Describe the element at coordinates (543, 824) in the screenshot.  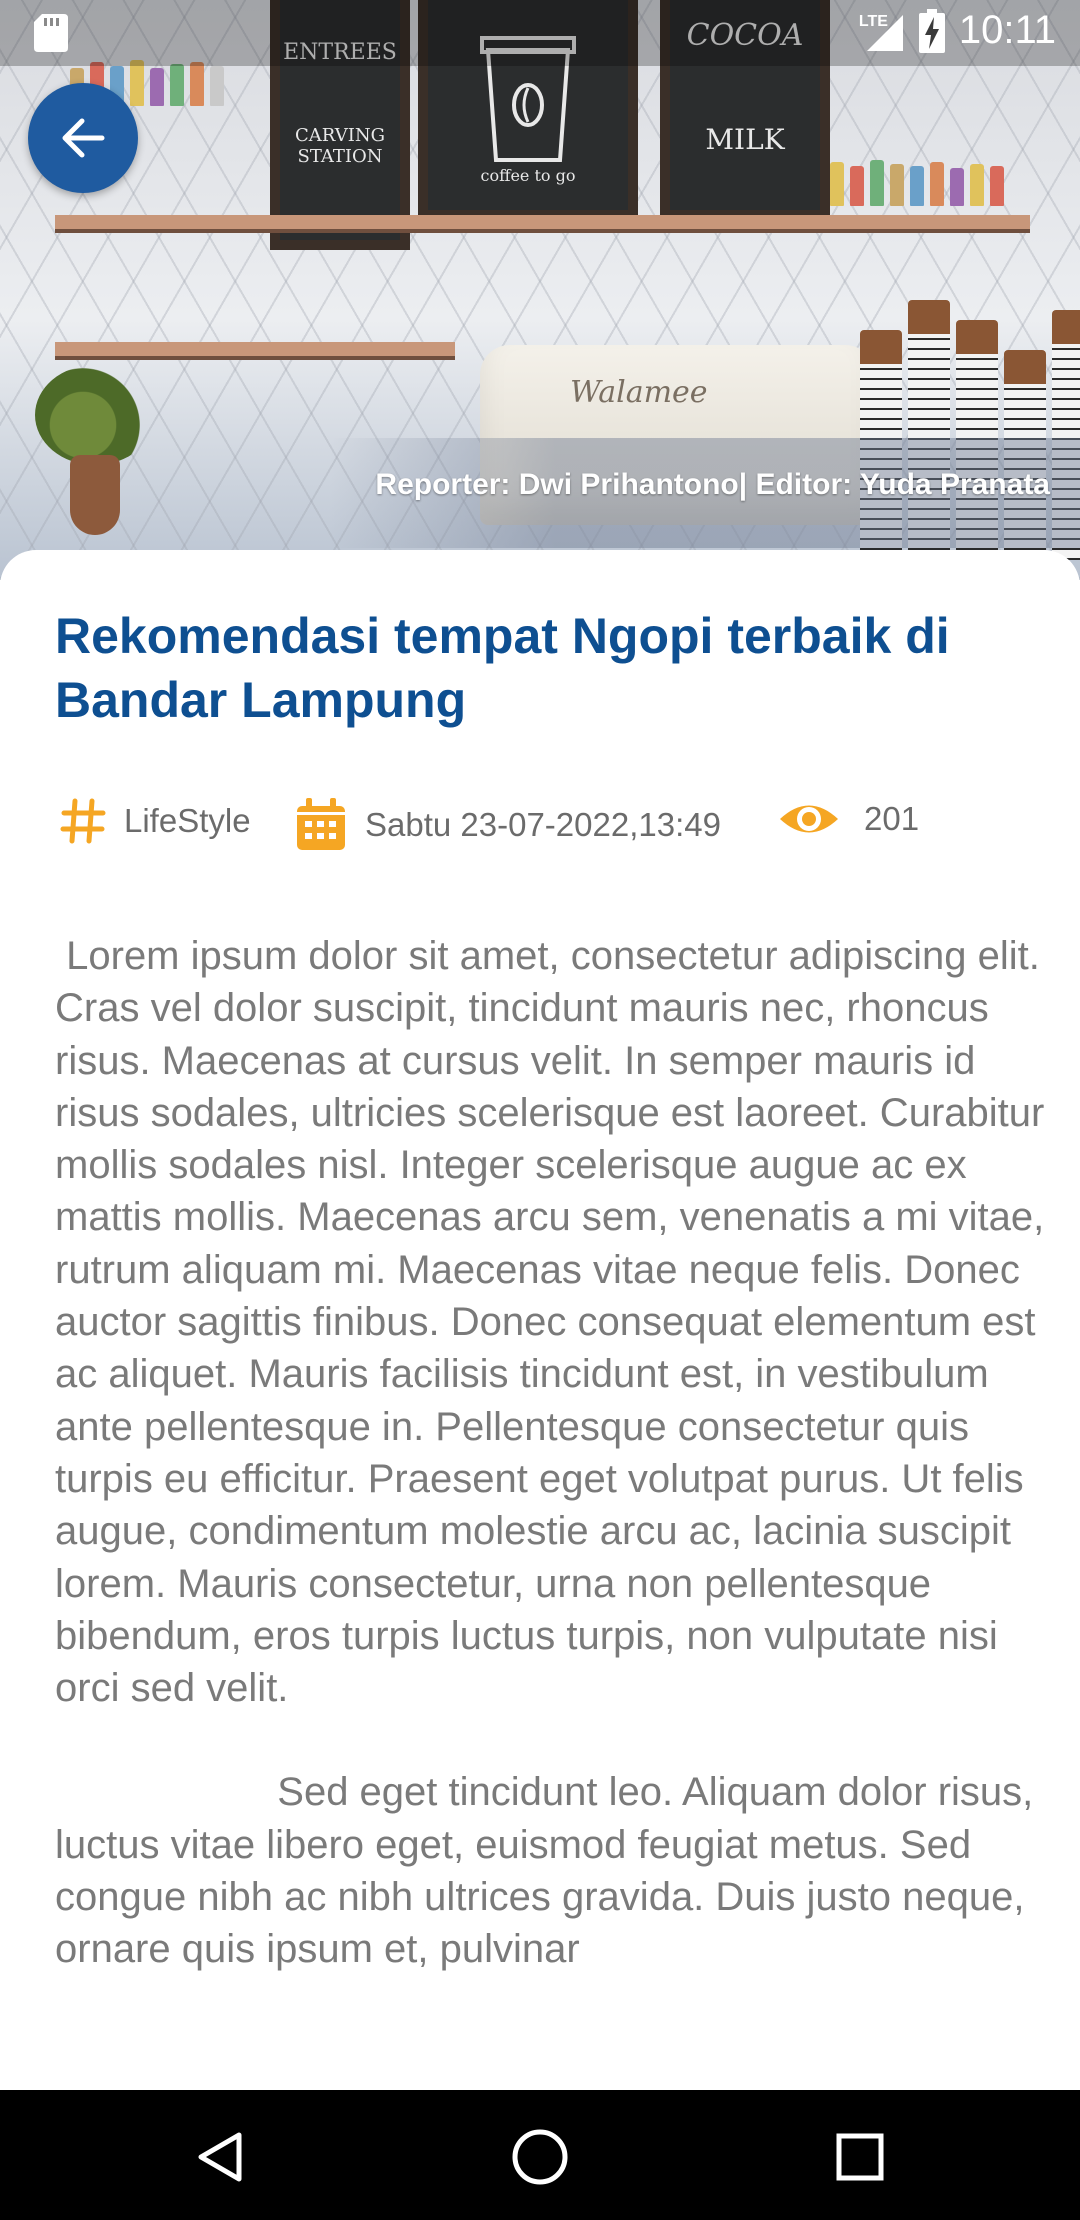
I see `date-text: Sabtu 23-07-2022,13:49` at that location.